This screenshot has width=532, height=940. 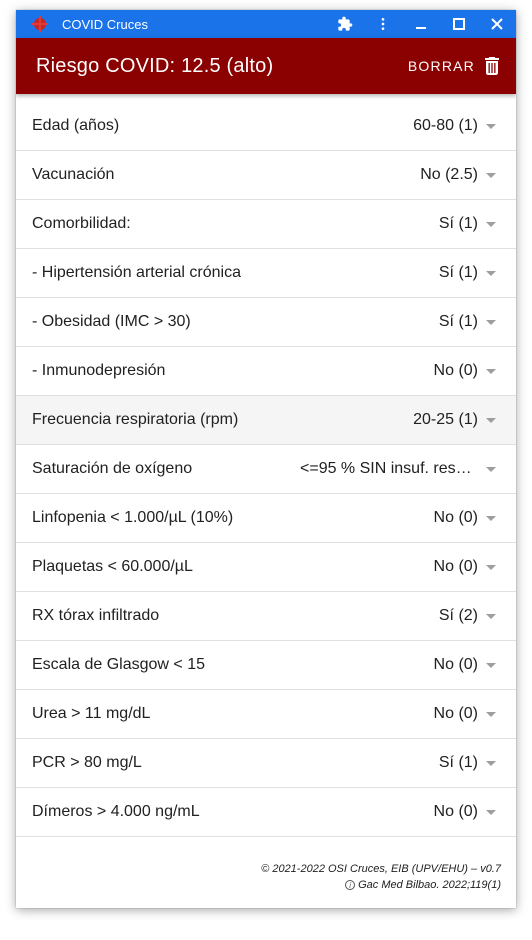 I want to click on row-label: - Hipertensión arterial crónica, so click(x=136, y=272).